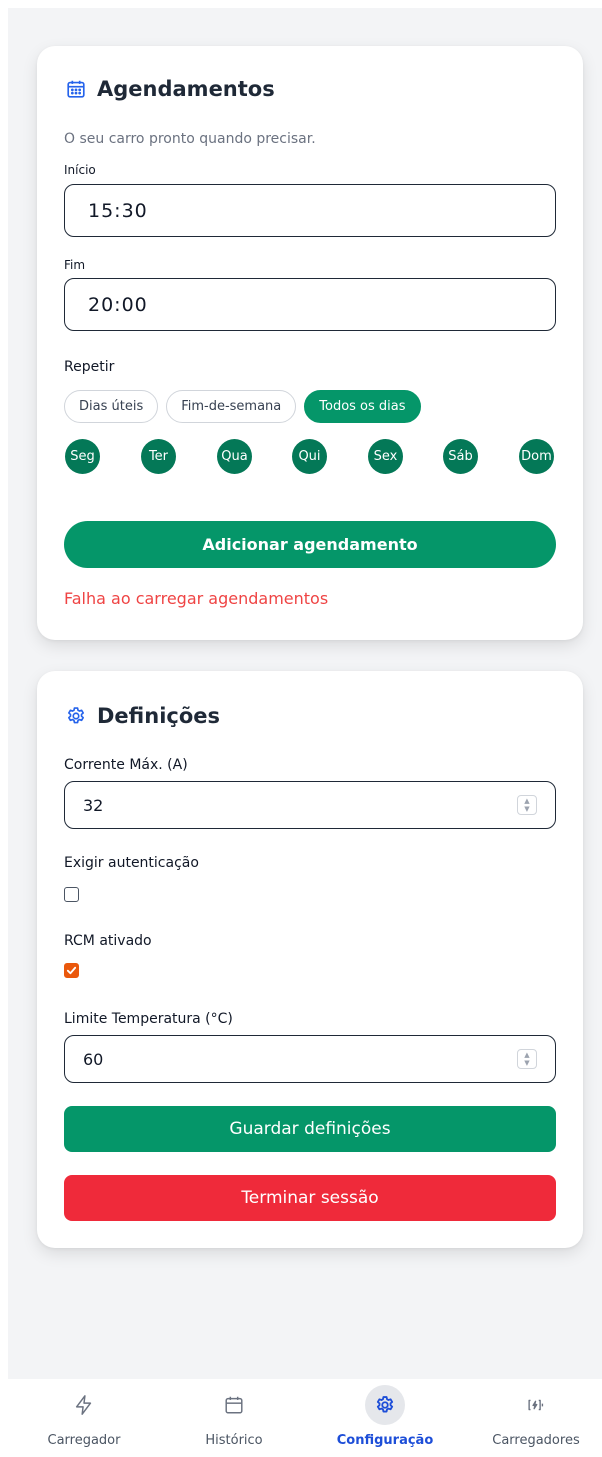  Describe the element at coordinates (310, 1198) in the screenshot. I see `logout-button: Terminar sessão` at that location.